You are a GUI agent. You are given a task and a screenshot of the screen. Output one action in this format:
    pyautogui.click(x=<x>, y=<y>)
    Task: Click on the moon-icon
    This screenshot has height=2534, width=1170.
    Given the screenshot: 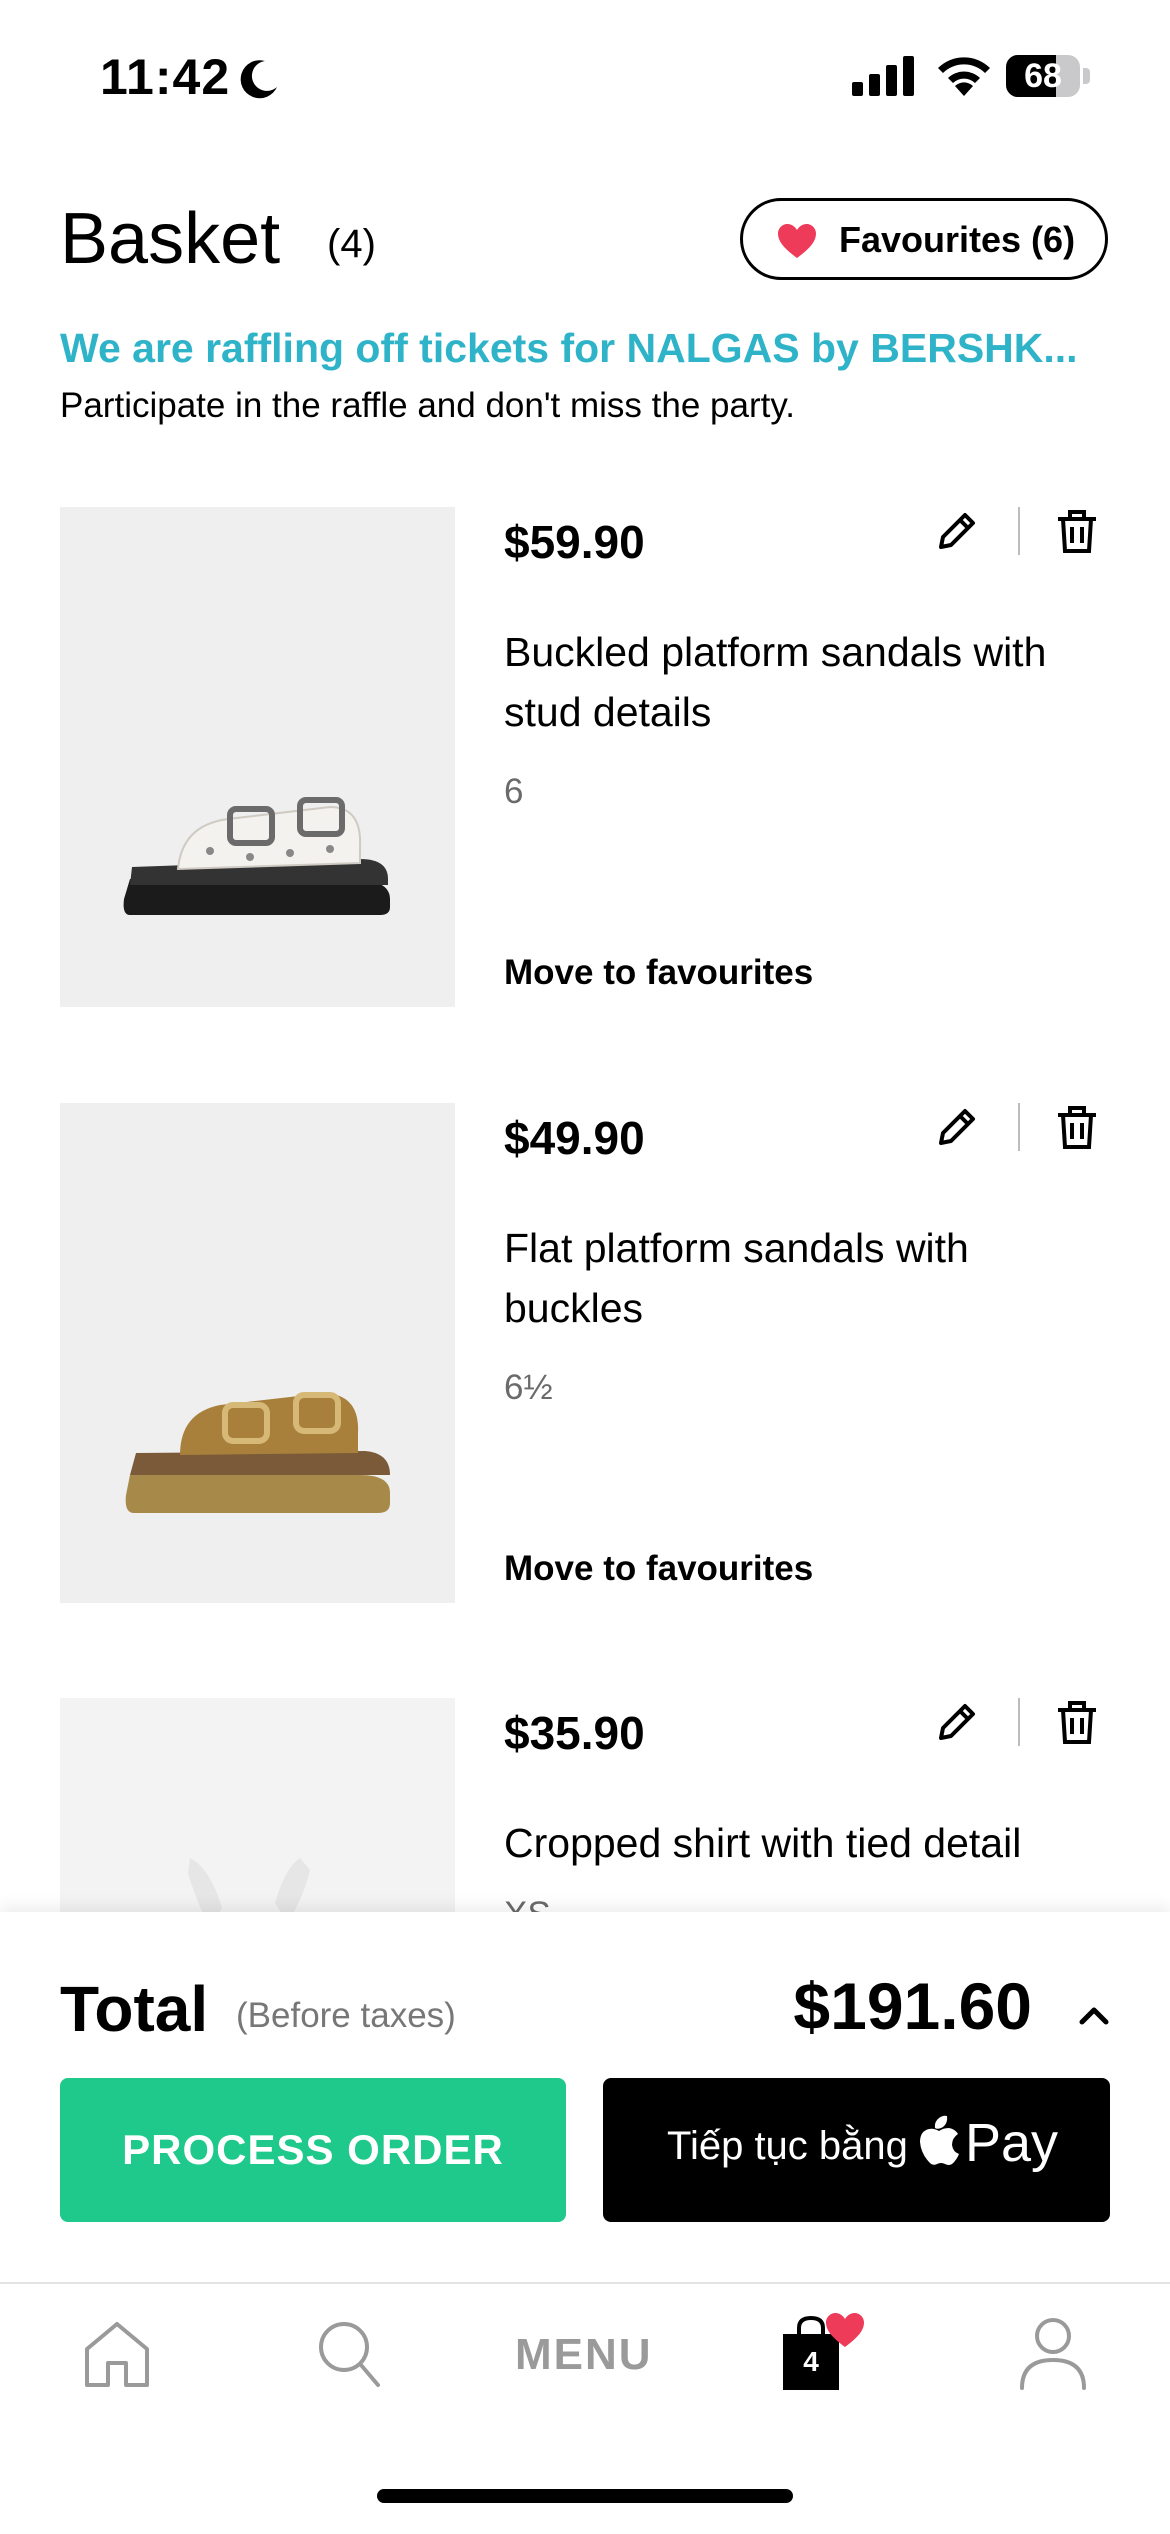 What is the action you would take?
    pyautogui.click(x=258, y=79)
    